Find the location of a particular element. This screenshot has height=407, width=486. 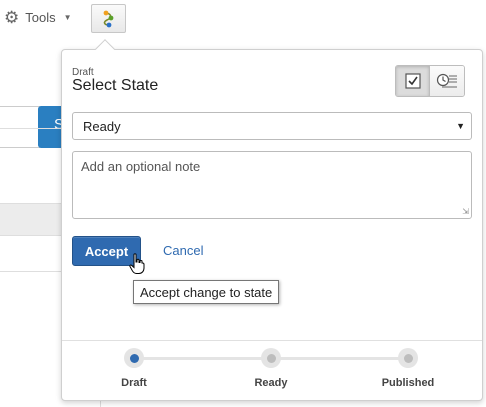

step-draft is located at coordinates (134, 358).